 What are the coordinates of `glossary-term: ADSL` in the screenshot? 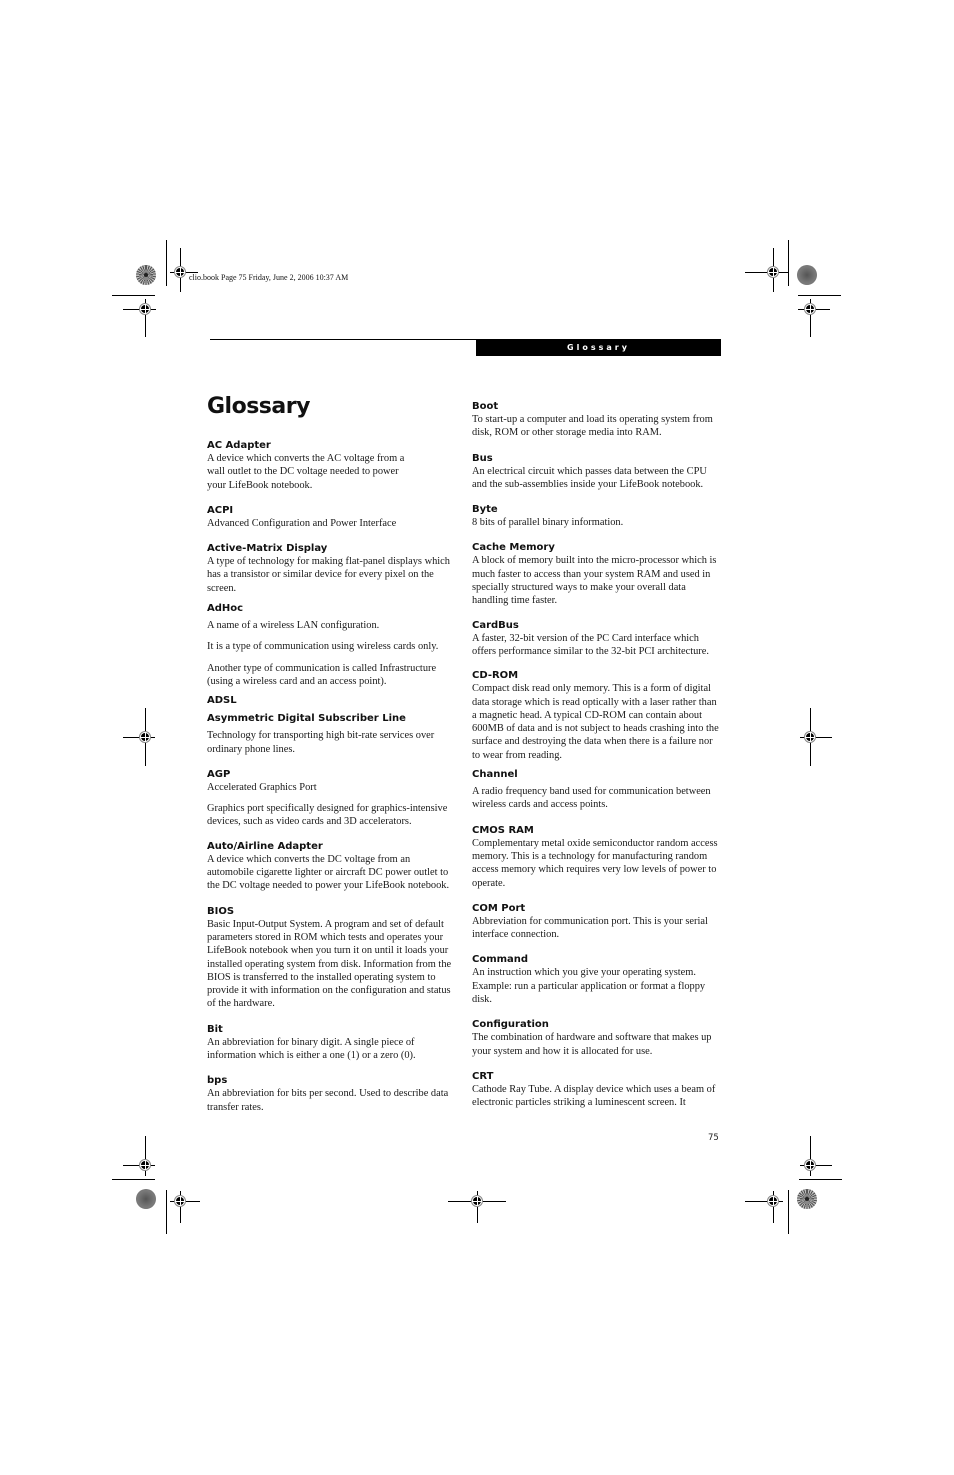 It's located at (222, 701).